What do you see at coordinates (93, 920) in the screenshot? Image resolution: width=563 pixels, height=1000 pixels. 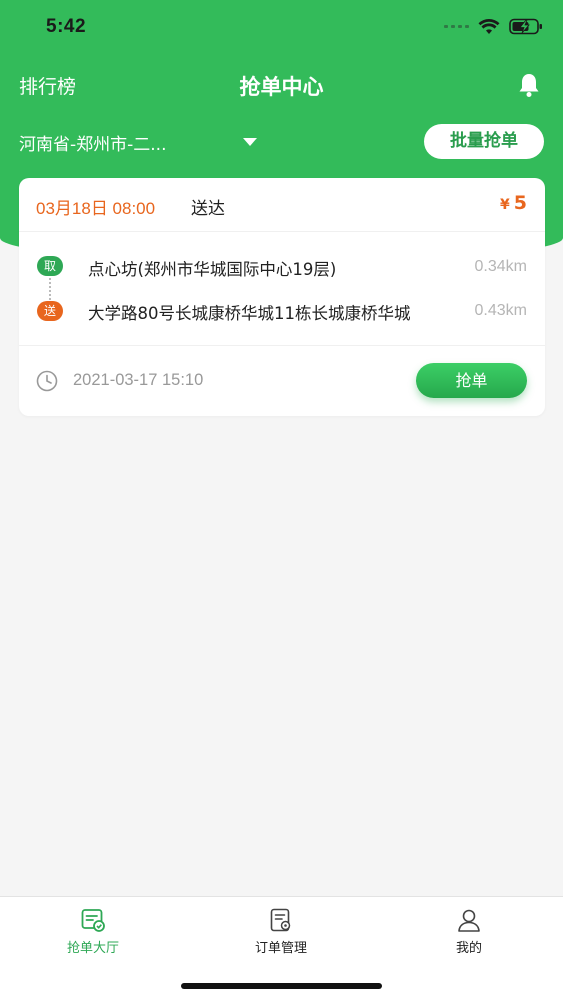 I see `grab-hall-icon` at bounding box center [93, 920].